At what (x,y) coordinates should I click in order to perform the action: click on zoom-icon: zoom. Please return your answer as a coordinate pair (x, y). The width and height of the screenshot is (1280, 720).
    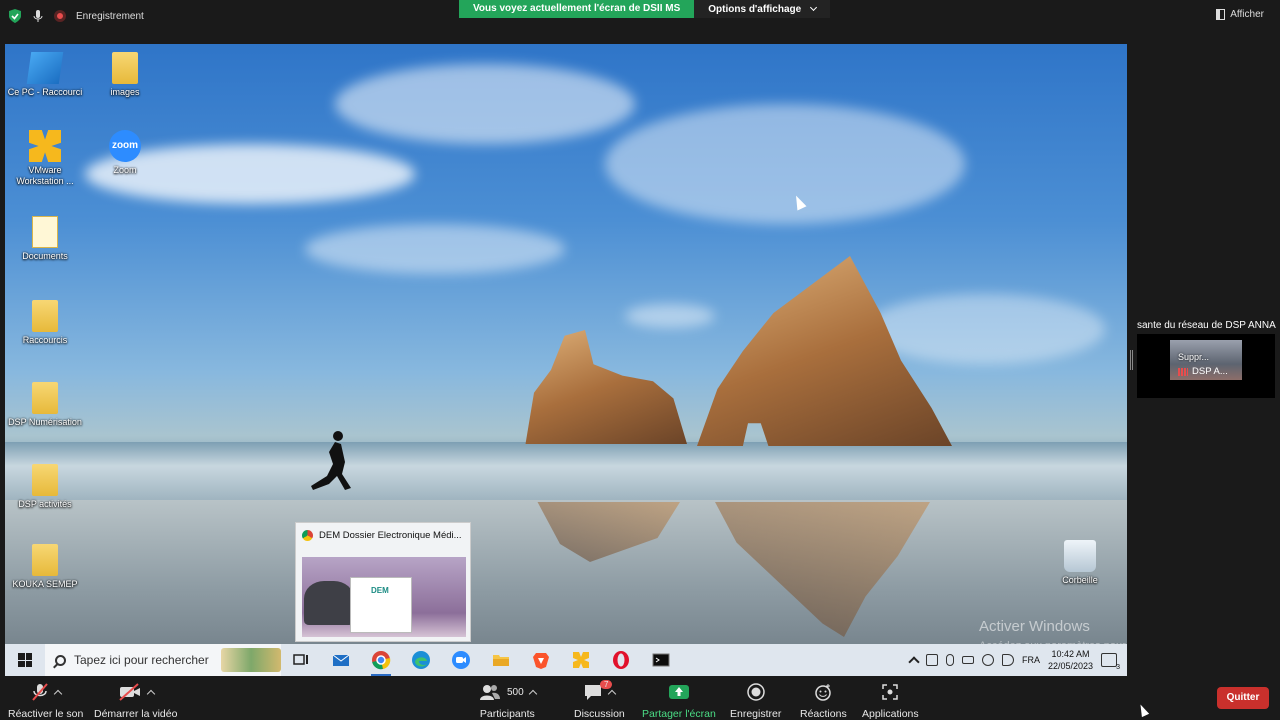
    Looking at the image, I should click on (125, 146).